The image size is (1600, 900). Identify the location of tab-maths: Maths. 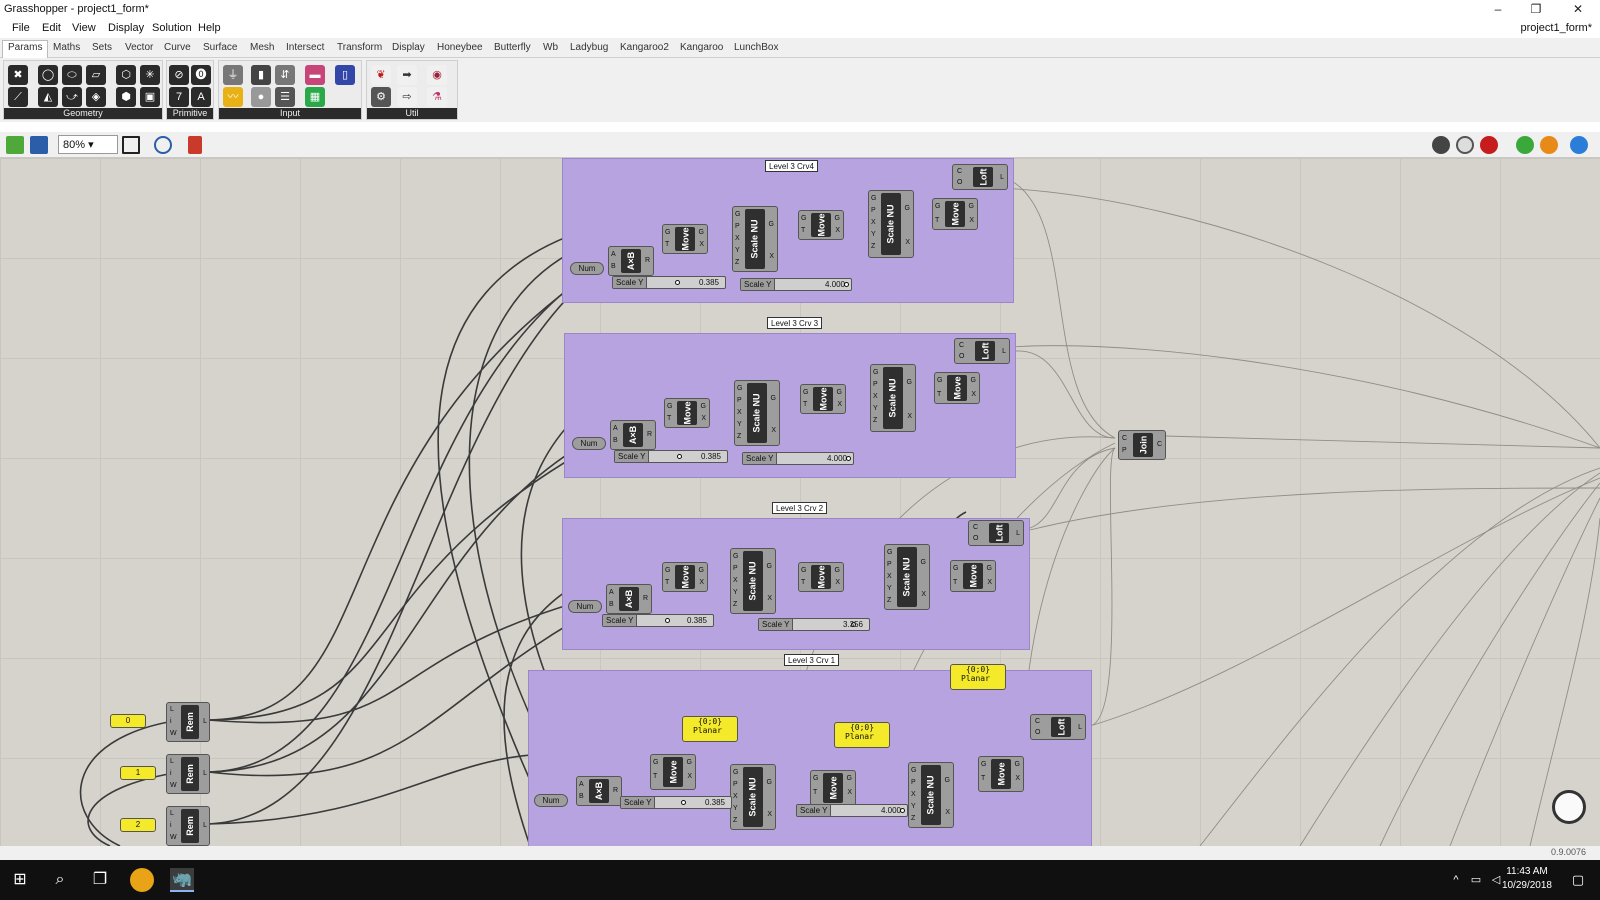
(66, 47).